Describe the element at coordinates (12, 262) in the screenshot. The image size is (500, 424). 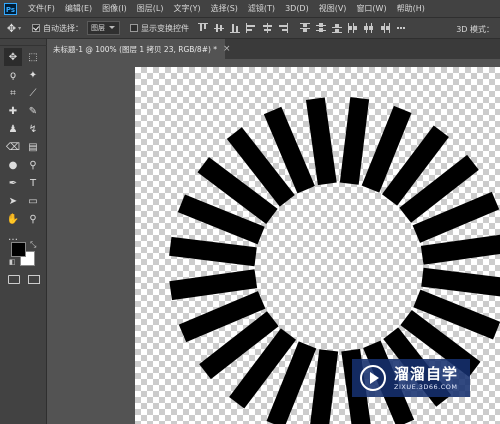
I see `default-colors-icon: ◧` at that location.